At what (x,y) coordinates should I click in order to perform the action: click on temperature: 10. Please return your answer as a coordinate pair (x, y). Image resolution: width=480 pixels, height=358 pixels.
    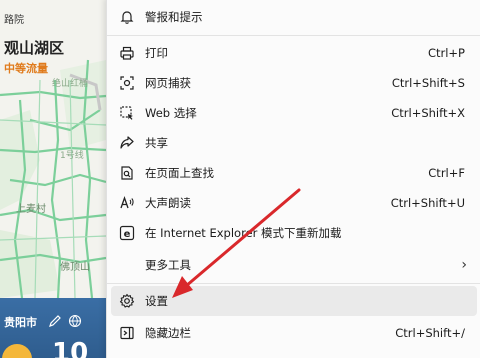
    Looking at the image, I should click on (70, 348).